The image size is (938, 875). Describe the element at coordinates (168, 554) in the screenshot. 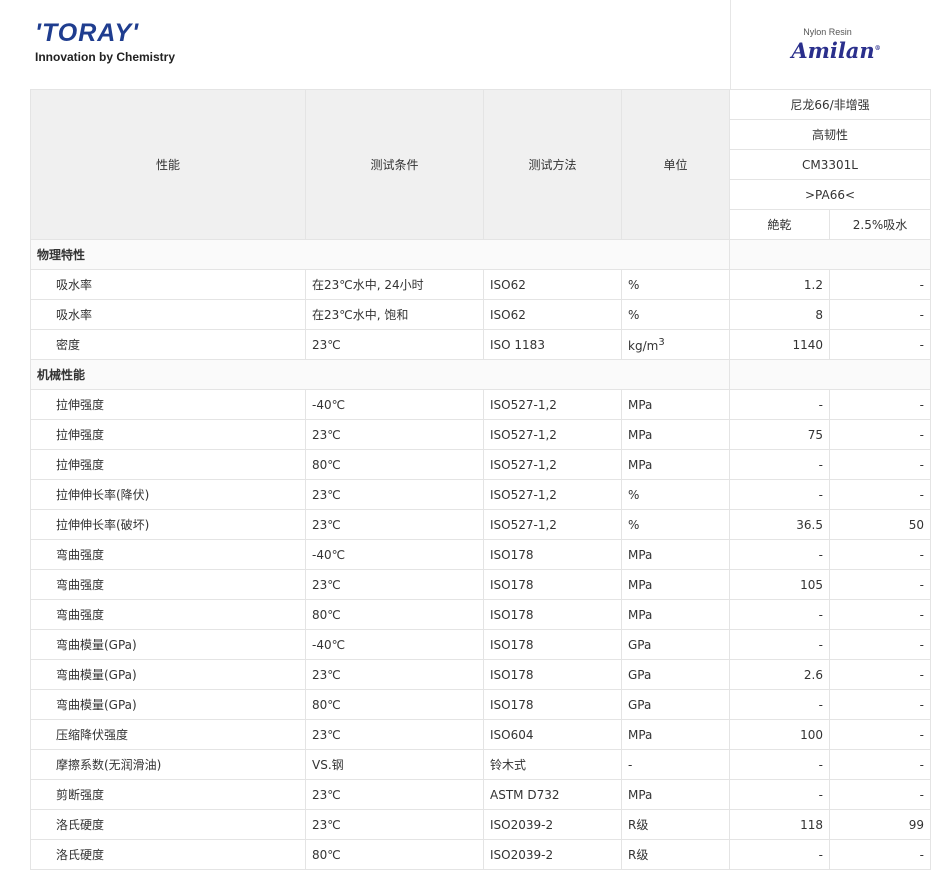

I see `property-cell: 弯曲强度` at that location.